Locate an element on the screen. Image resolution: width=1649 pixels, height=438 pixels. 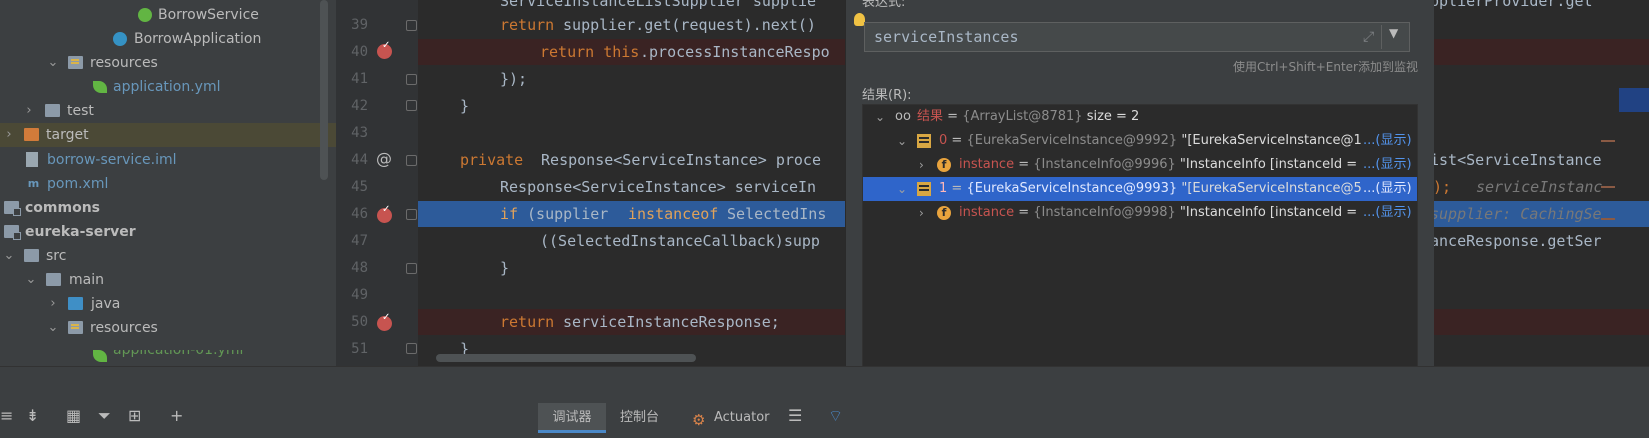
tree-item-main: ⌄ main is located at coordinates (168, 280).